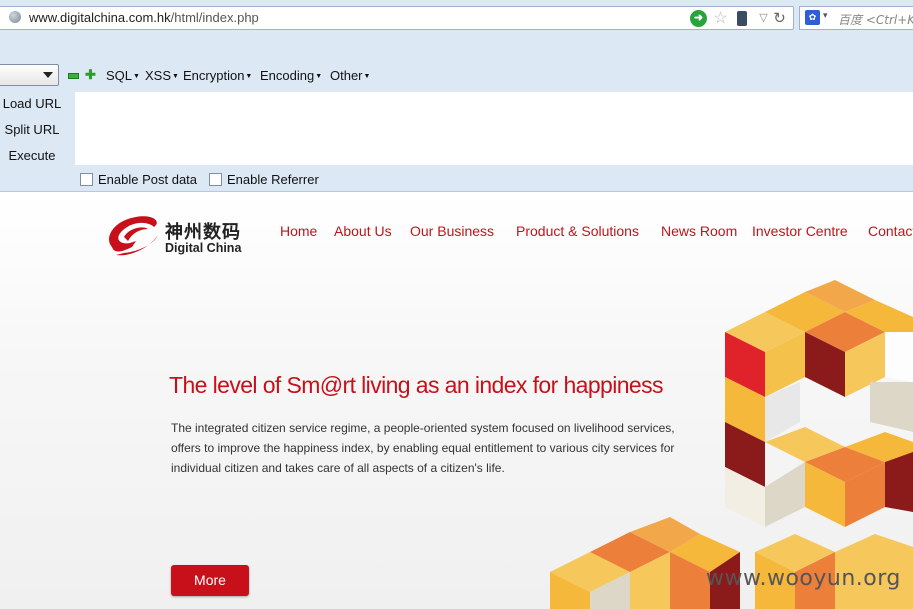 Image resolution: width=913 pixels, height=609 pixels. I want to click on hackbar-url-textarea, so click(494, 128).